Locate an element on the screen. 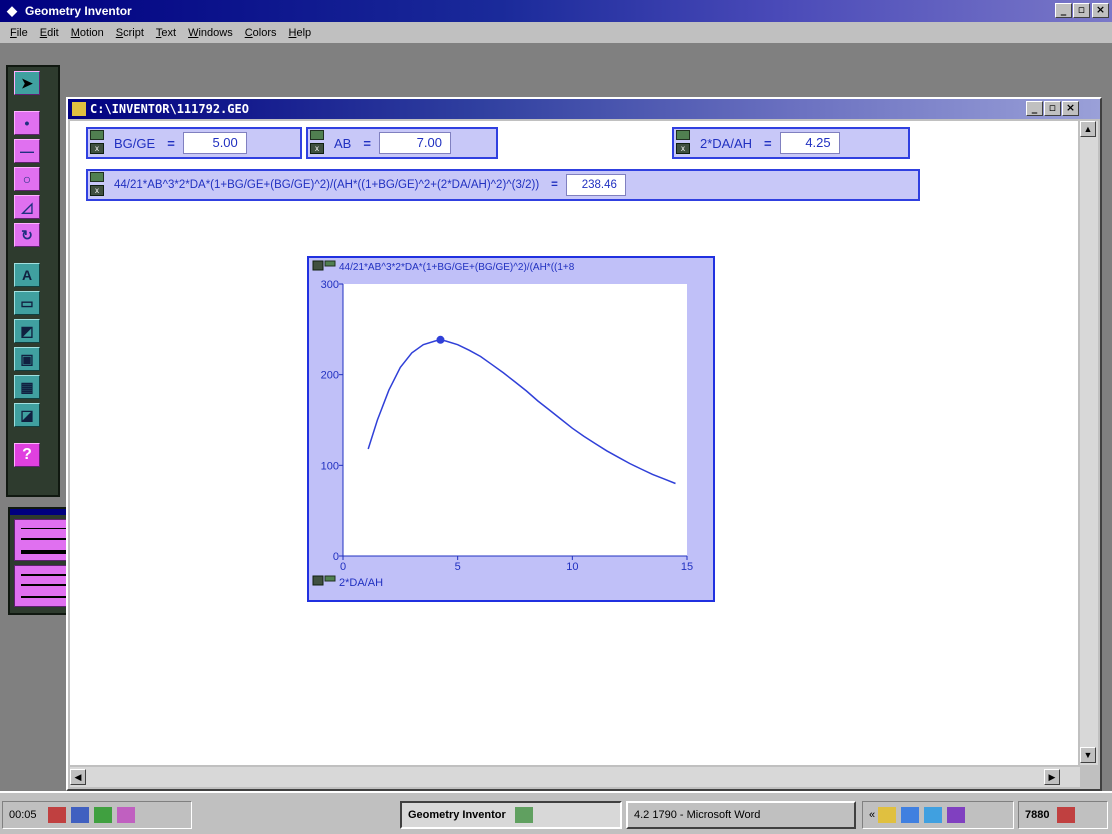 This screenshot has width=1112, height=834. point-icon: • is located at coordinates (27, 123).